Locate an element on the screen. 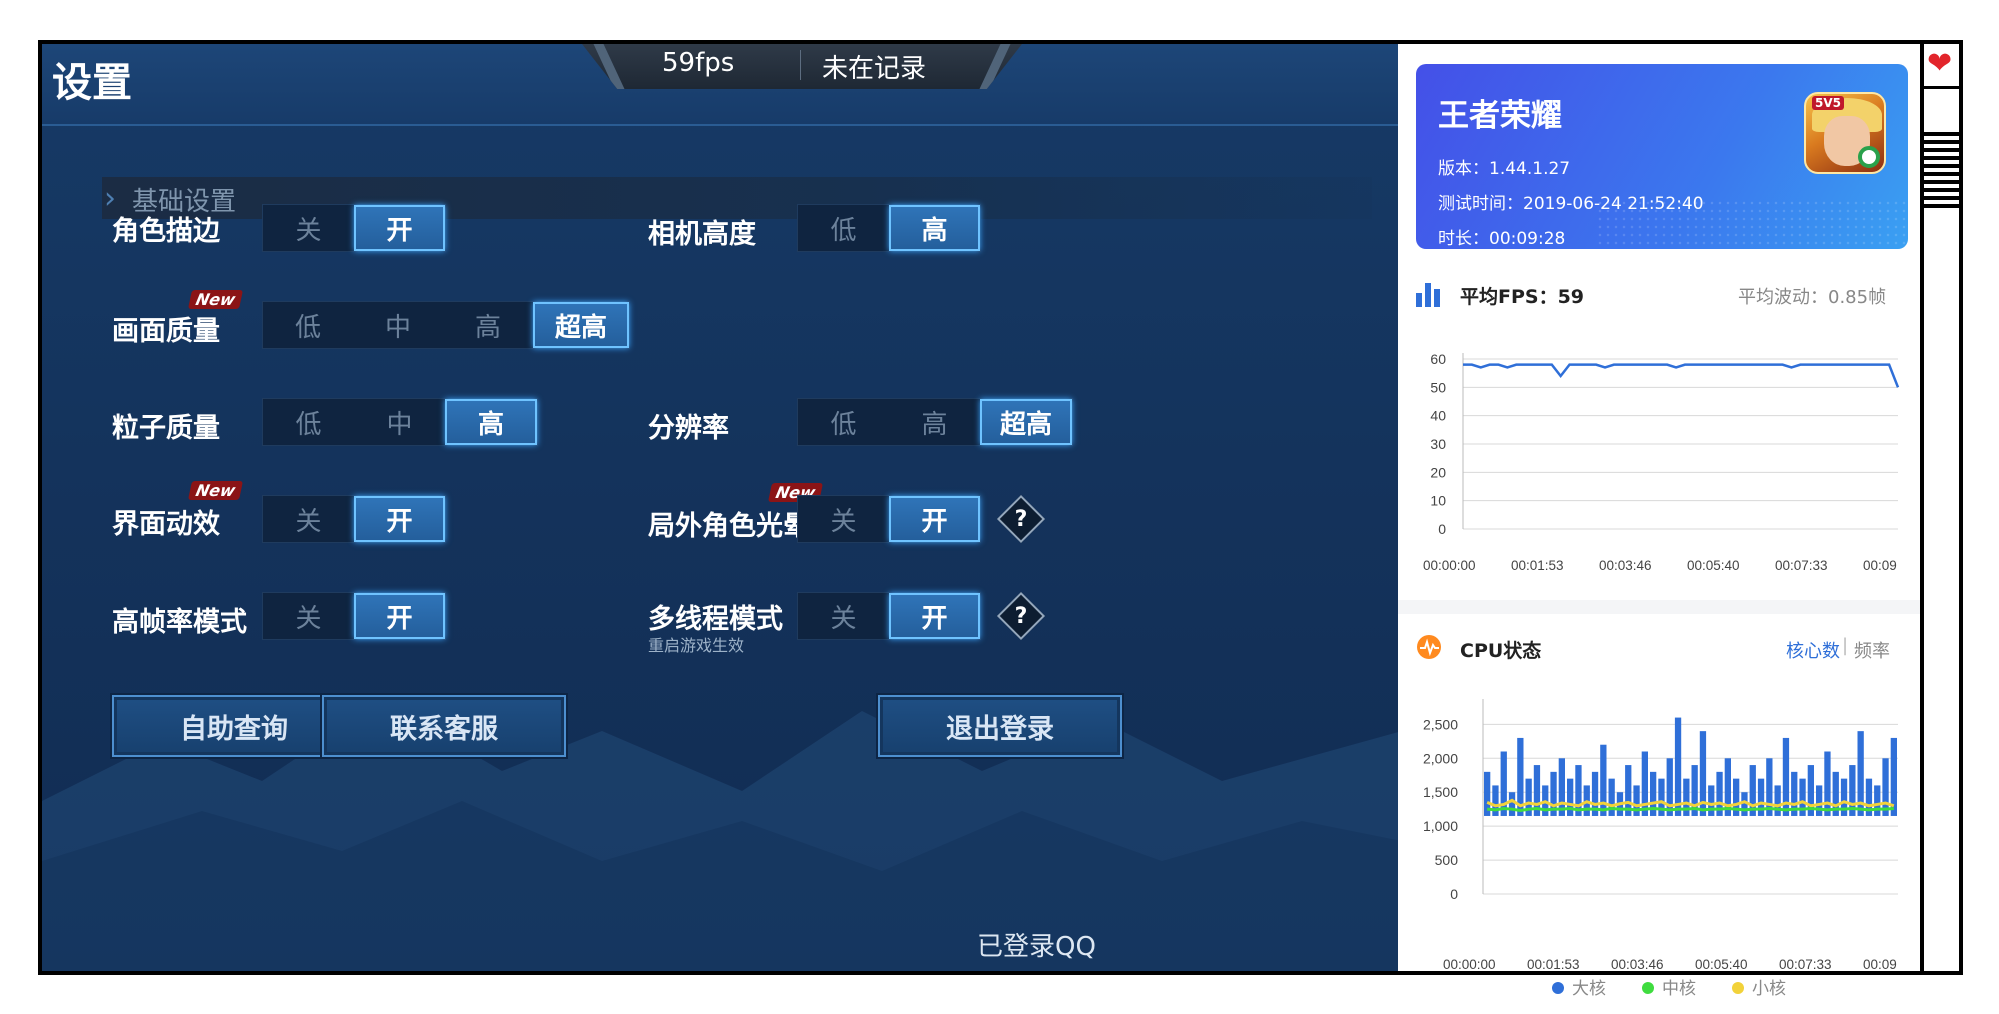  logout-button: 退出登录 is located at coordinates (1000, 726).